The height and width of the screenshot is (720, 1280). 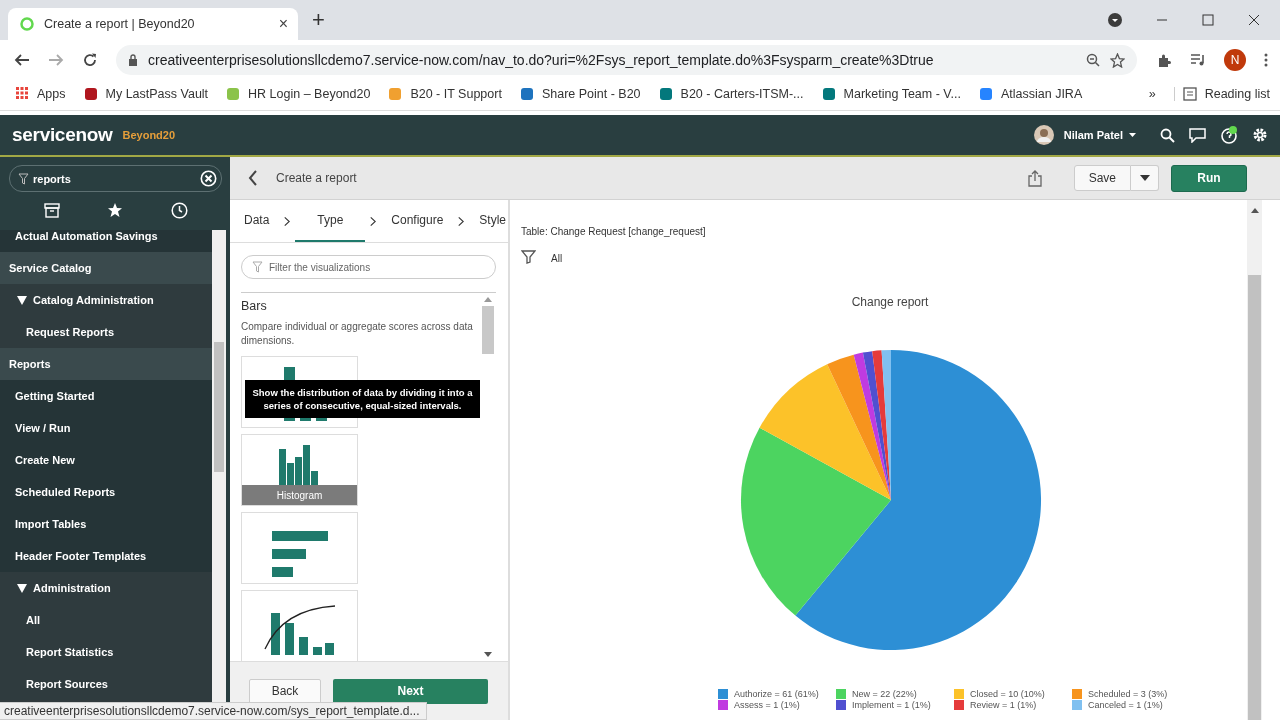 I want to click on scroll-down-icon, so click(x=488, y=654).